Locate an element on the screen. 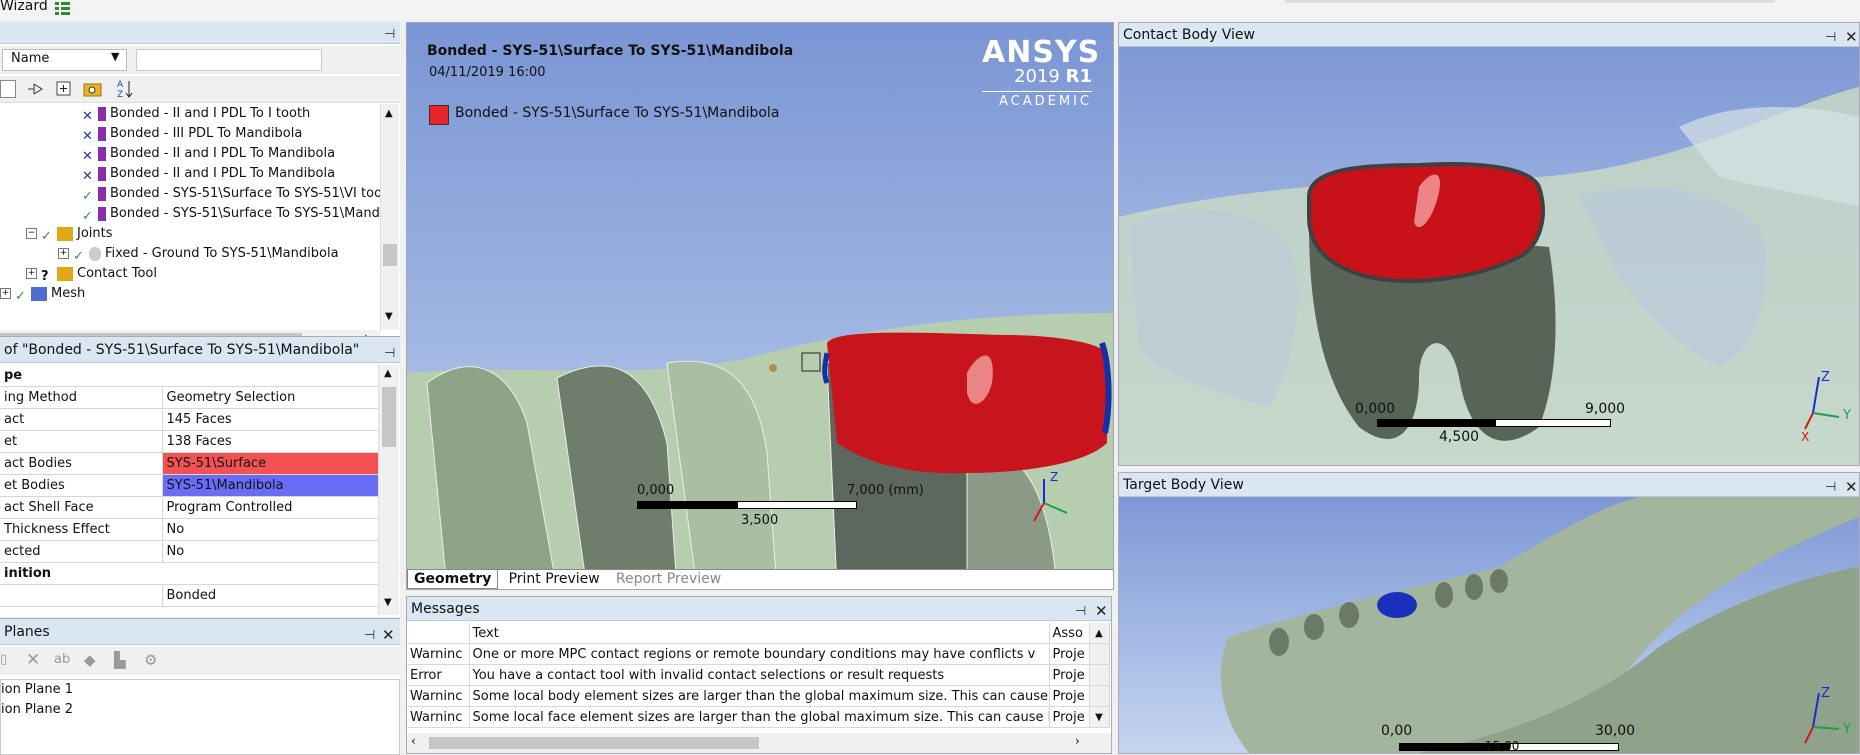 This screenshot has width=1860, height=755. details-row: pe is located at coordinates (189, 376).